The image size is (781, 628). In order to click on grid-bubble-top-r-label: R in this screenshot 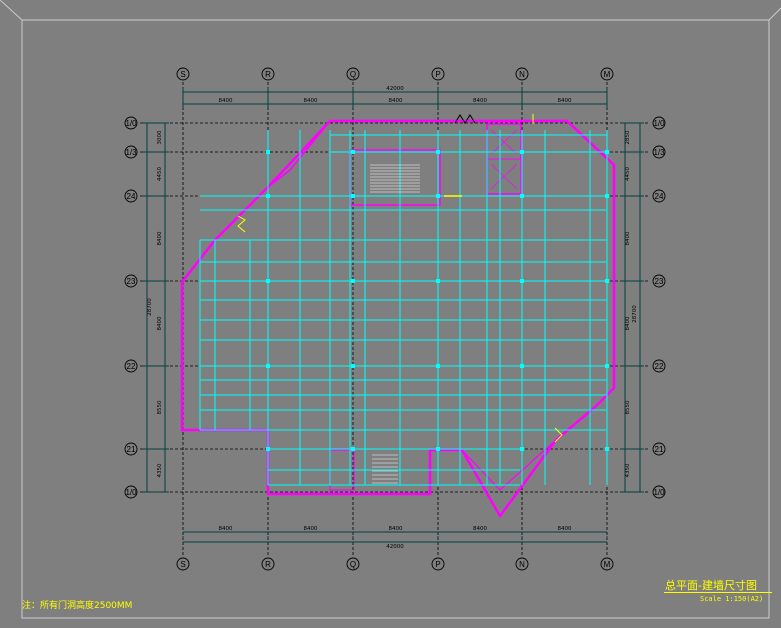, I will do `click(268, 74)`.